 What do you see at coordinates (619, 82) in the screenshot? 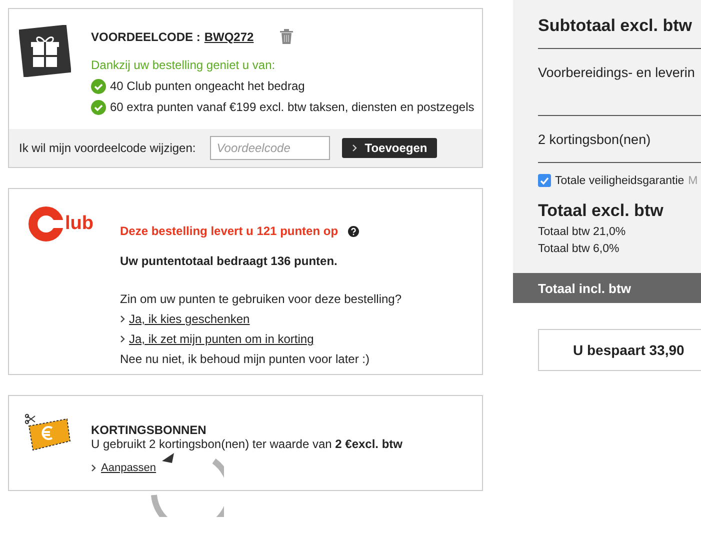
I see `shipping-label: Voorbereidings- en leverin` at bounding box center [619, 82].